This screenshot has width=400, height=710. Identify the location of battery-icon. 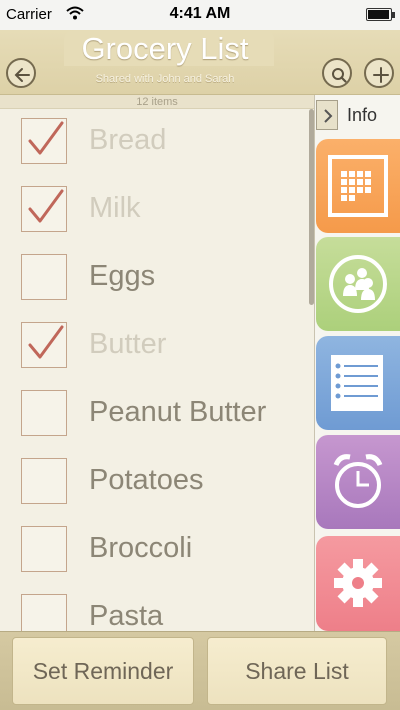
(380, 14).